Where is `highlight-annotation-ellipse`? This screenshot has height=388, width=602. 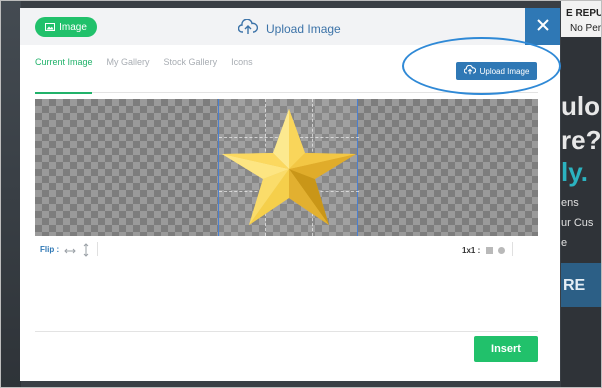
highlight-annotation-ellipse is located at coordinates (481, 66).